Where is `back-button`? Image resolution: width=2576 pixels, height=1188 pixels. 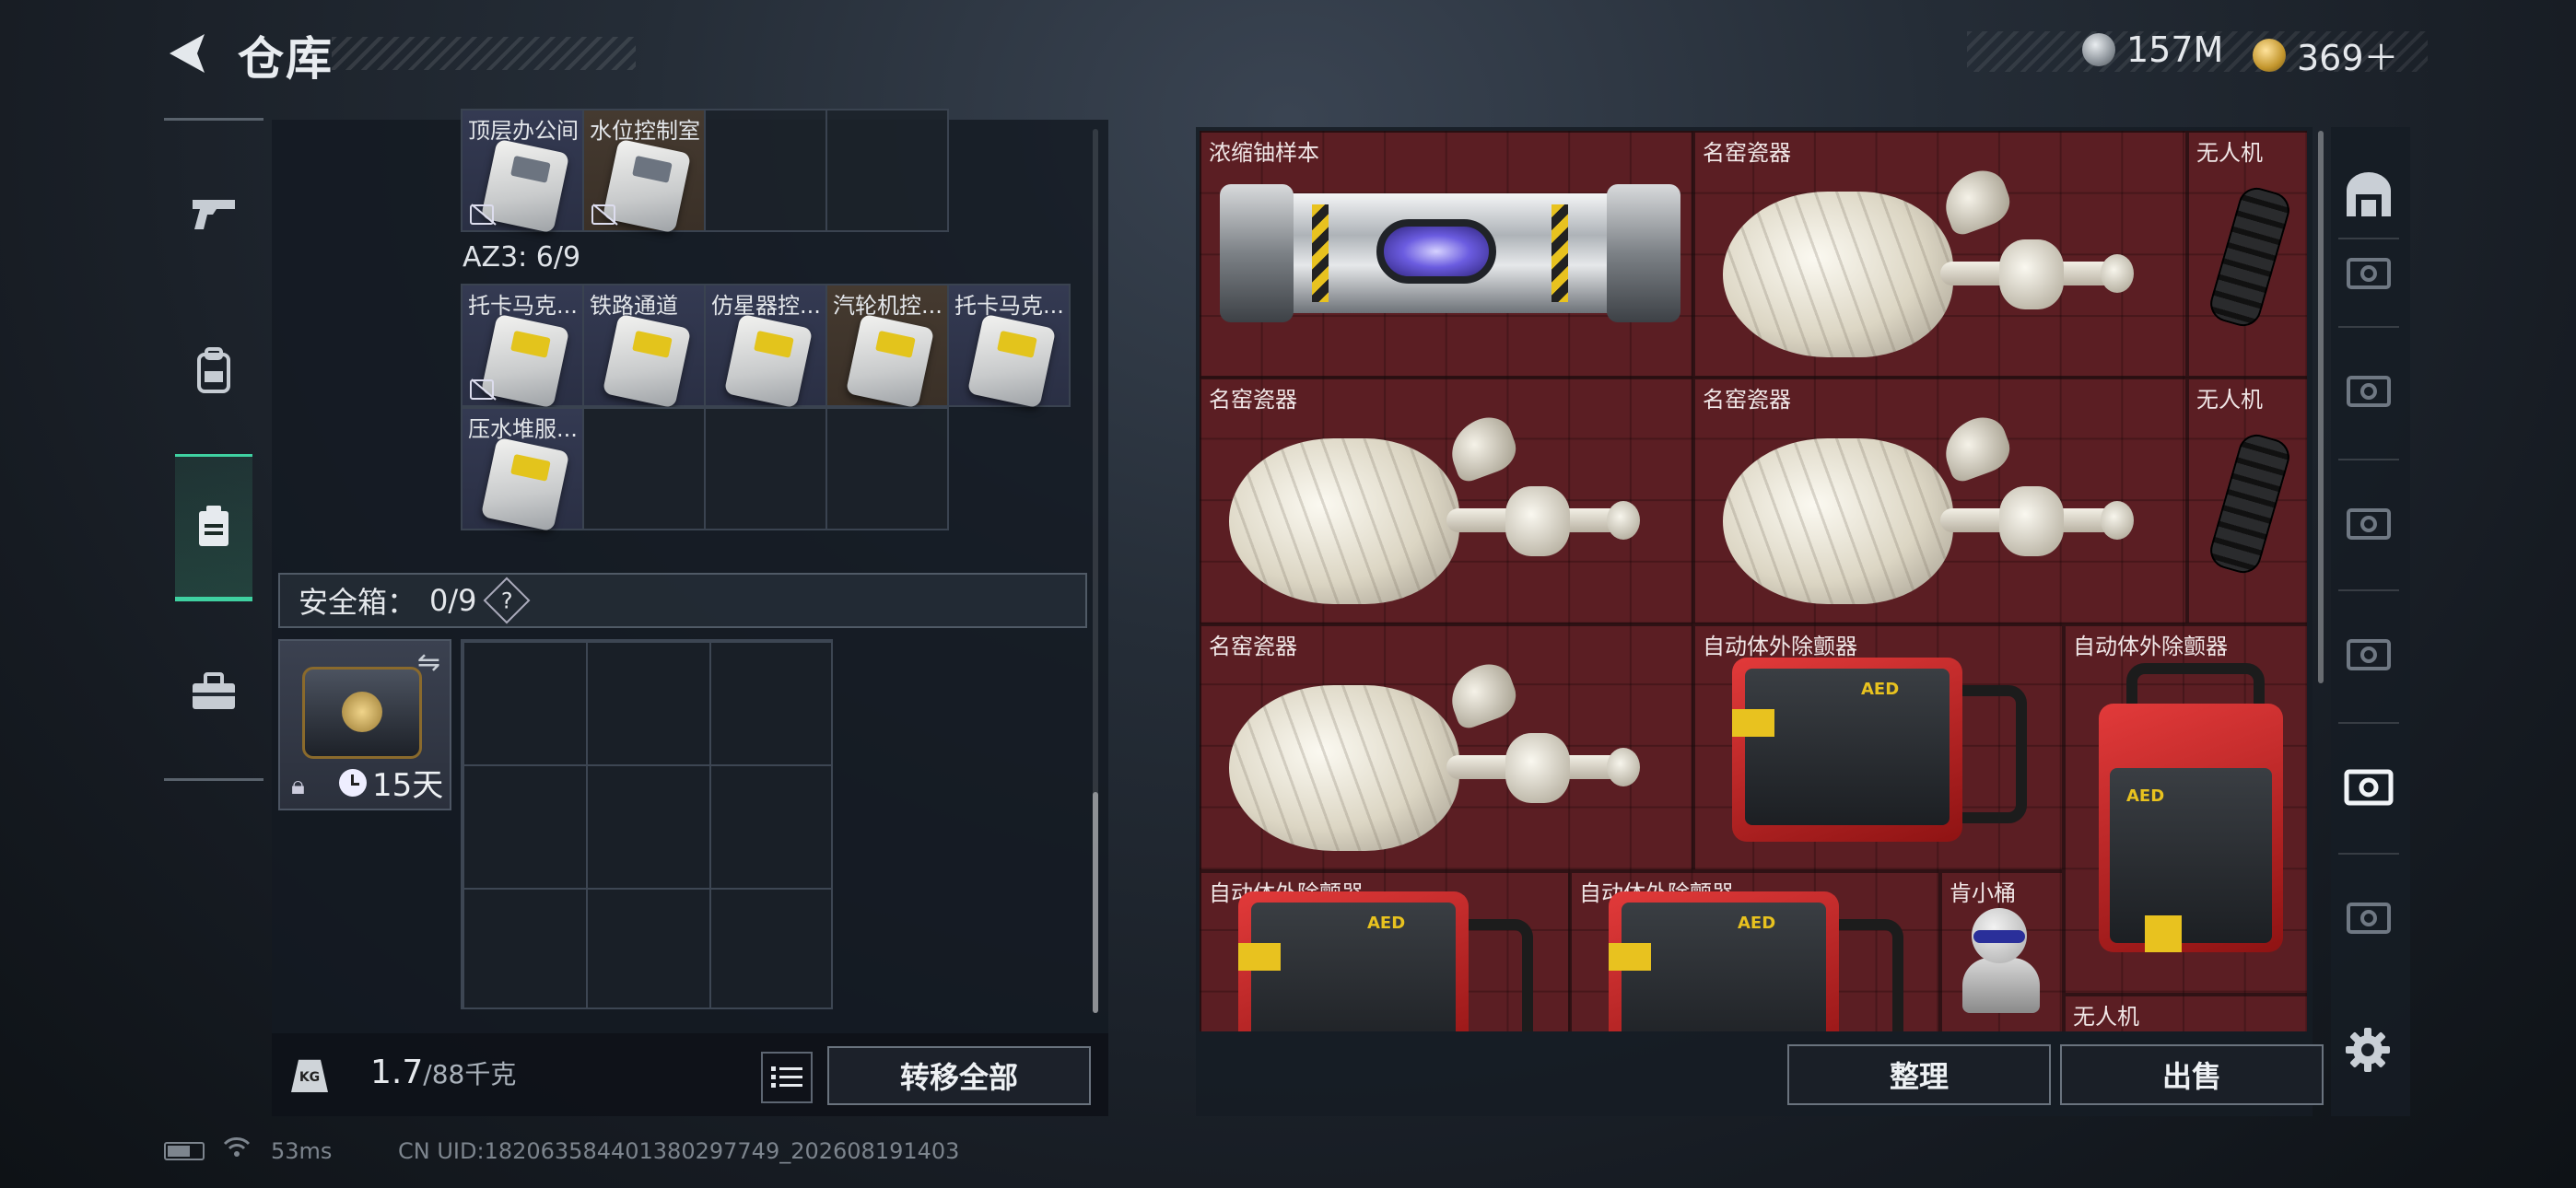
back-button is located at coordinates (189, 53).